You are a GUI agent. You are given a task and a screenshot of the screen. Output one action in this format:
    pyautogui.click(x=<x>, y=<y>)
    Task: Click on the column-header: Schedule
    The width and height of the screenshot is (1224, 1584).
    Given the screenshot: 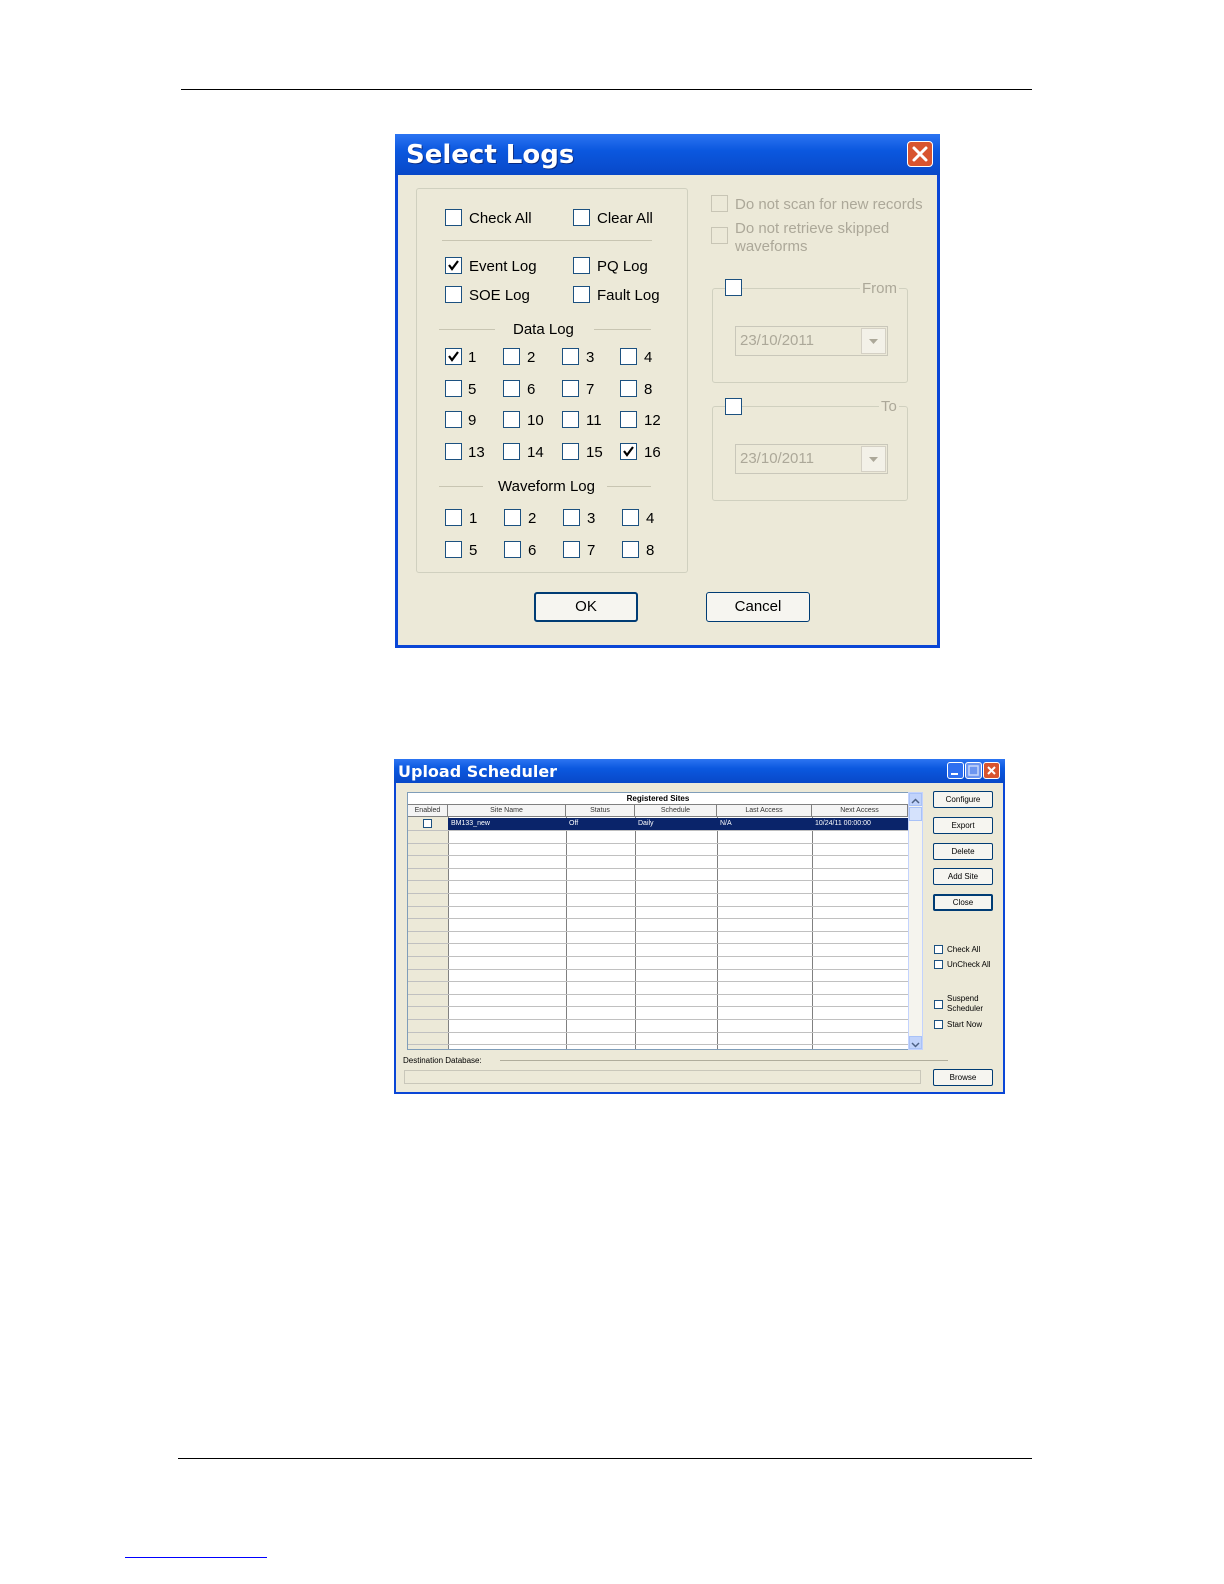 What is the action you would take?
    pyautogui.click(x=676, y=811)
    